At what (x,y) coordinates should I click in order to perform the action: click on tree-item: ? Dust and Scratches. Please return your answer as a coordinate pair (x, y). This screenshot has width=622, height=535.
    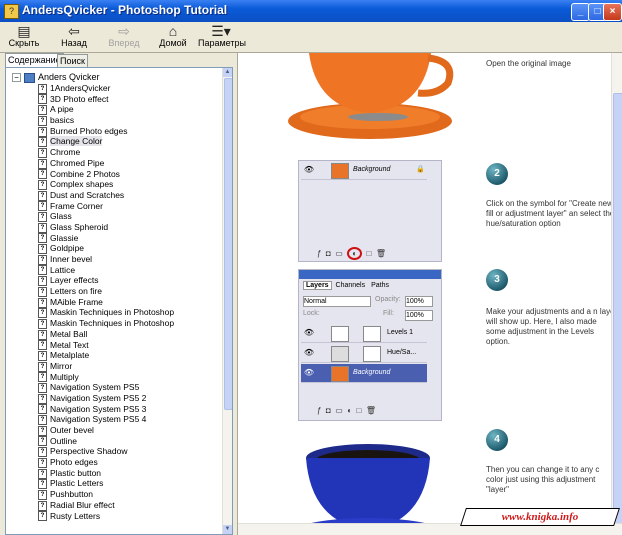
    Looking at the image, I should click on (106, 195).